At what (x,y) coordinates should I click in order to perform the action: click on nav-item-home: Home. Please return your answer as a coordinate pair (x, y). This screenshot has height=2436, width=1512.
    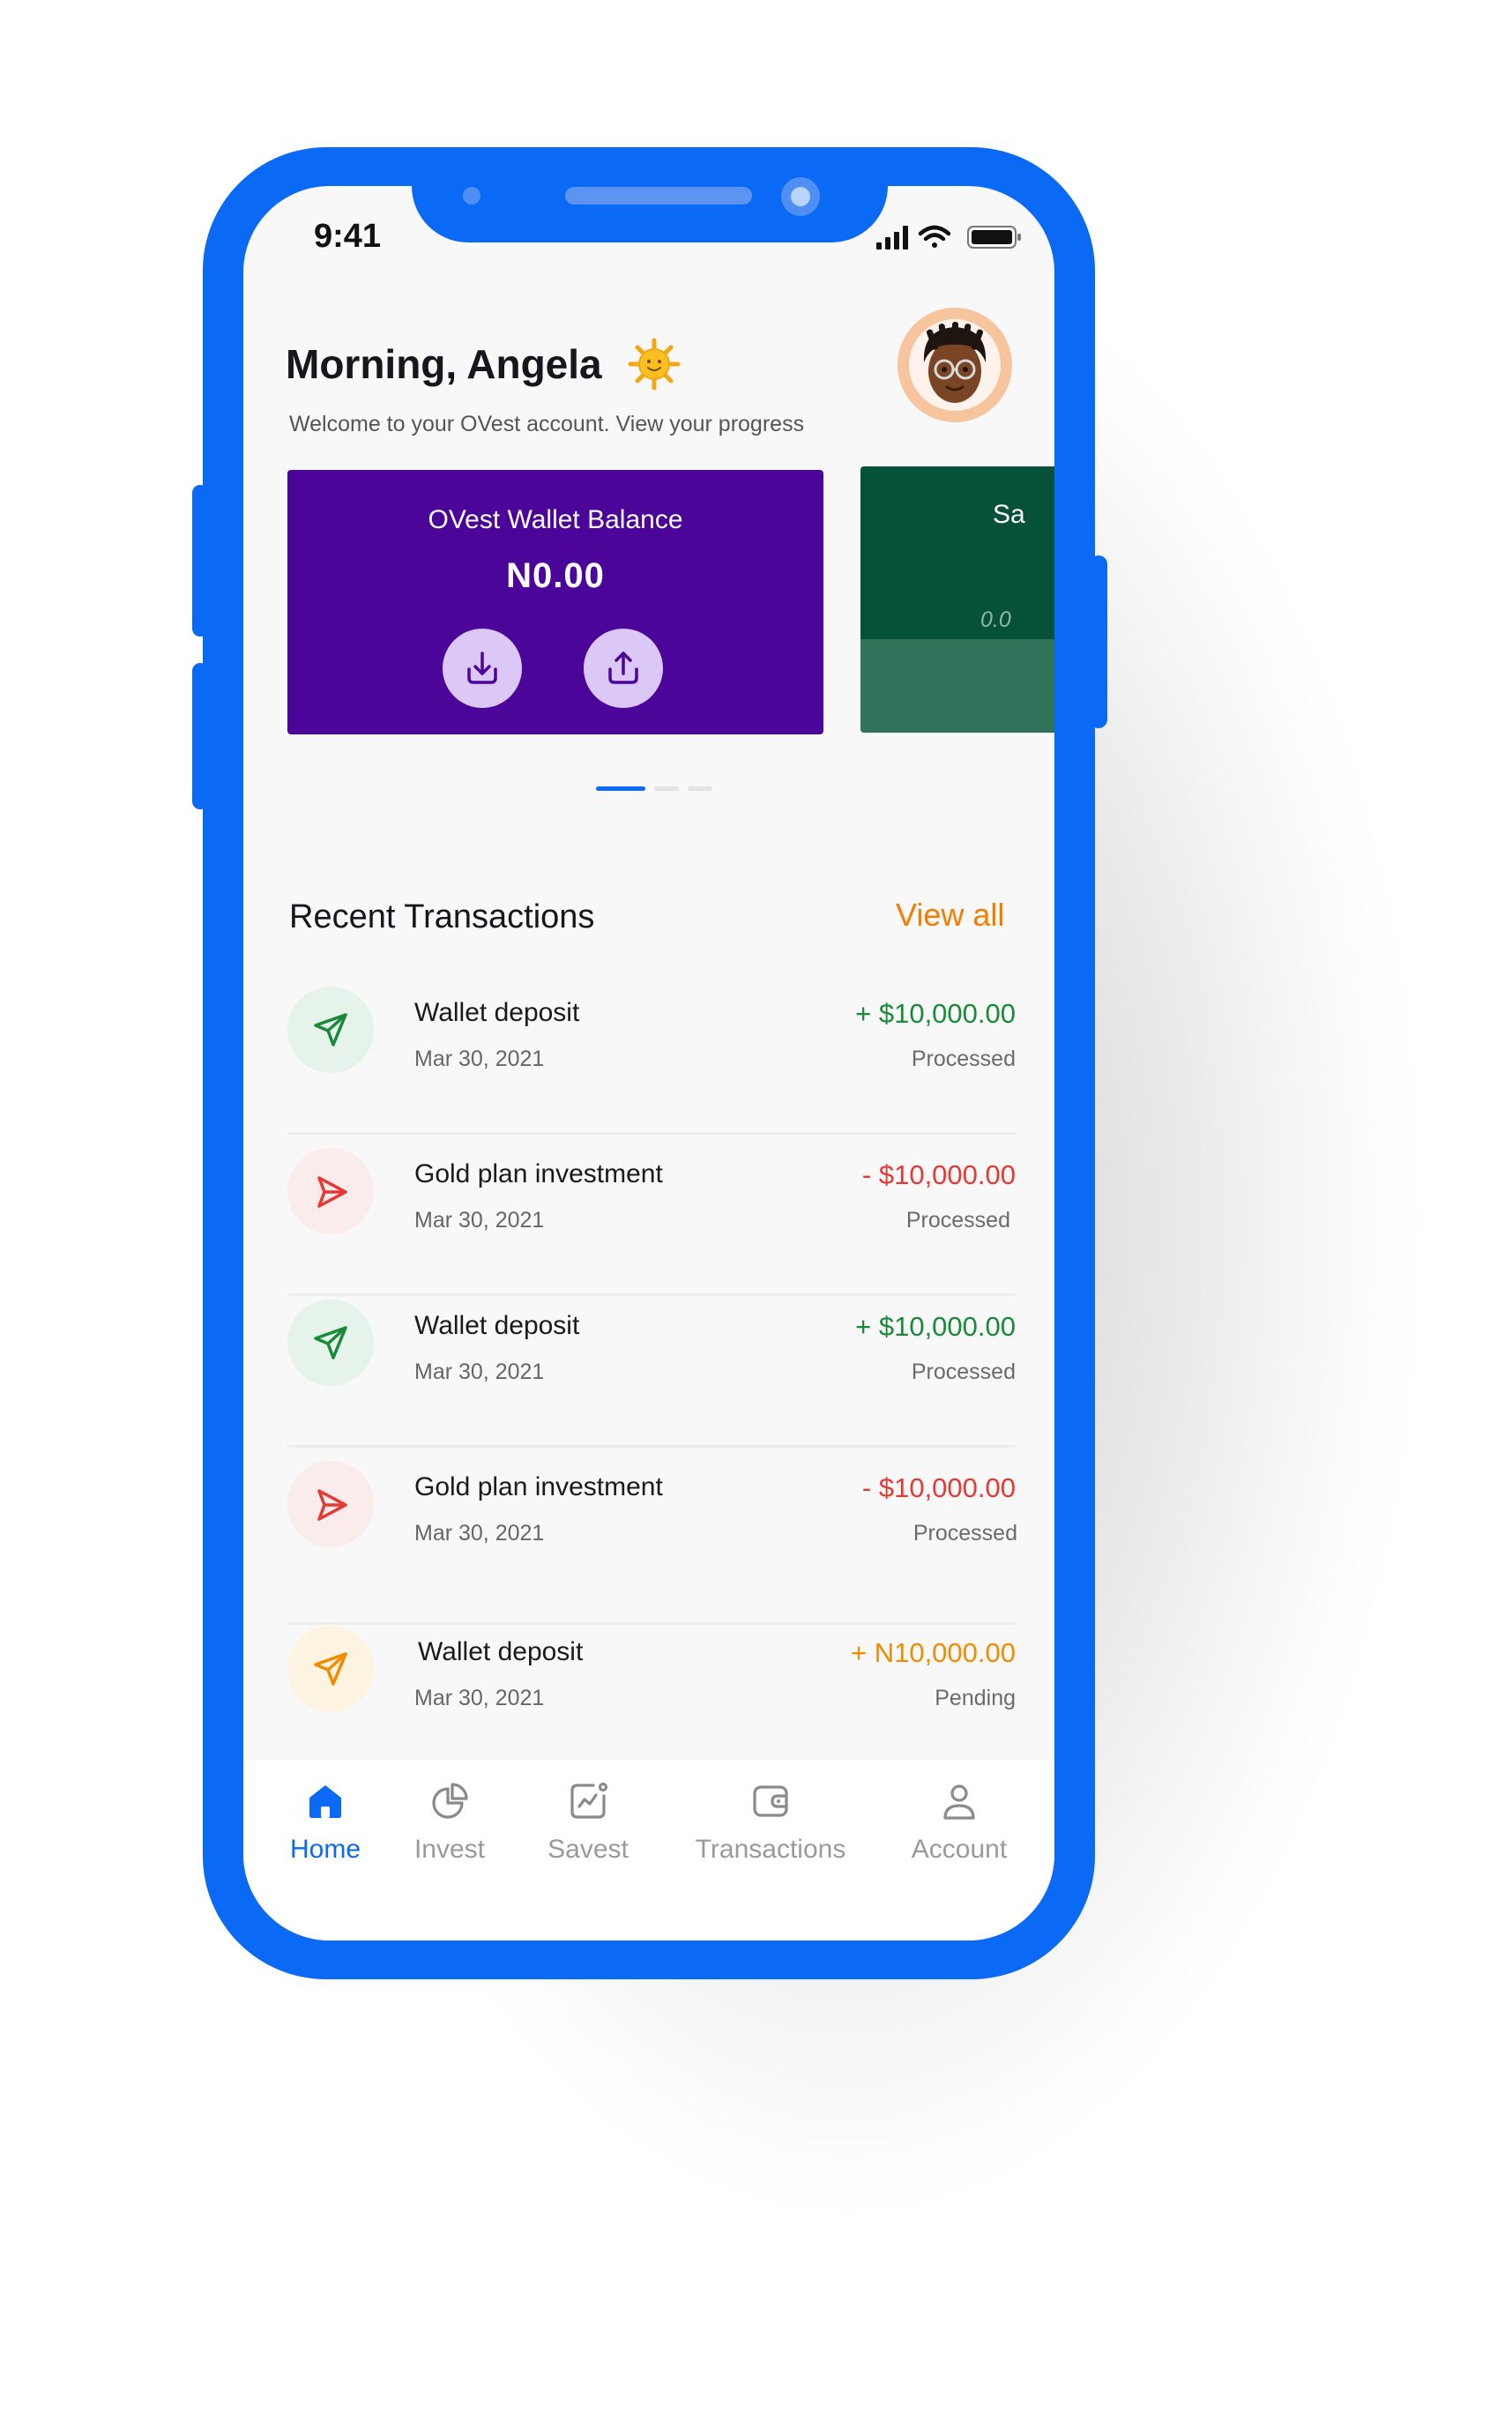
    Looking at the image, I should click on (326, 1822).